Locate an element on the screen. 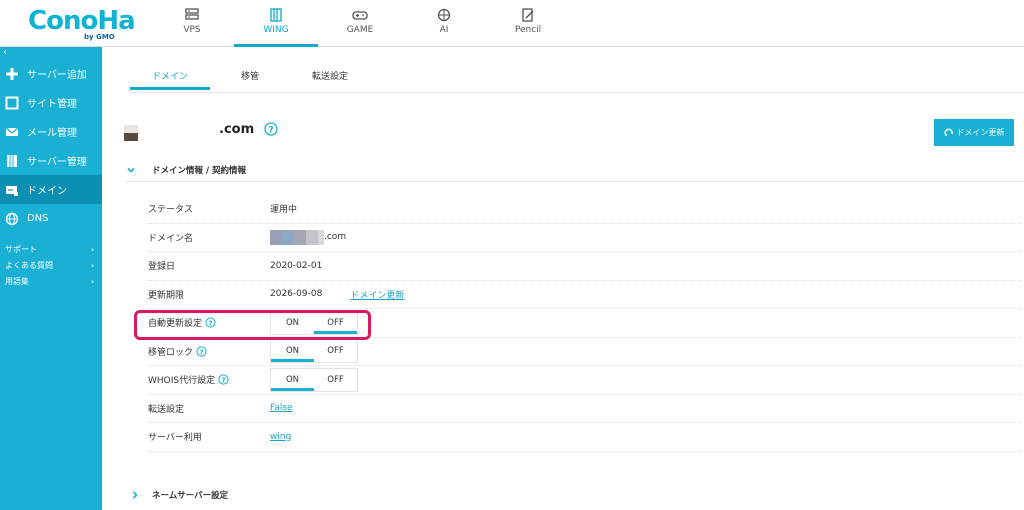 The height and width of the screenshot is (510, 1024). topnav-wing: WING is located at coordinates (276, 23).